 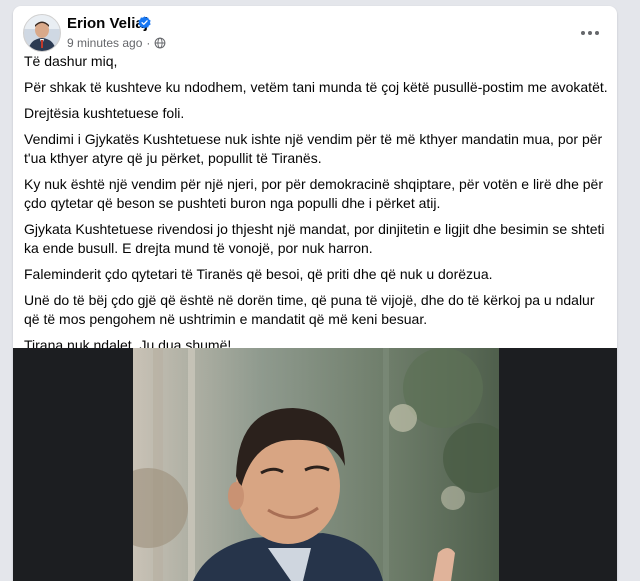 What do you see at coordinates (71, 61) in the screenshot?
I see `post-paragraph: Të dashur miq,` at bounding box center [71, 61].